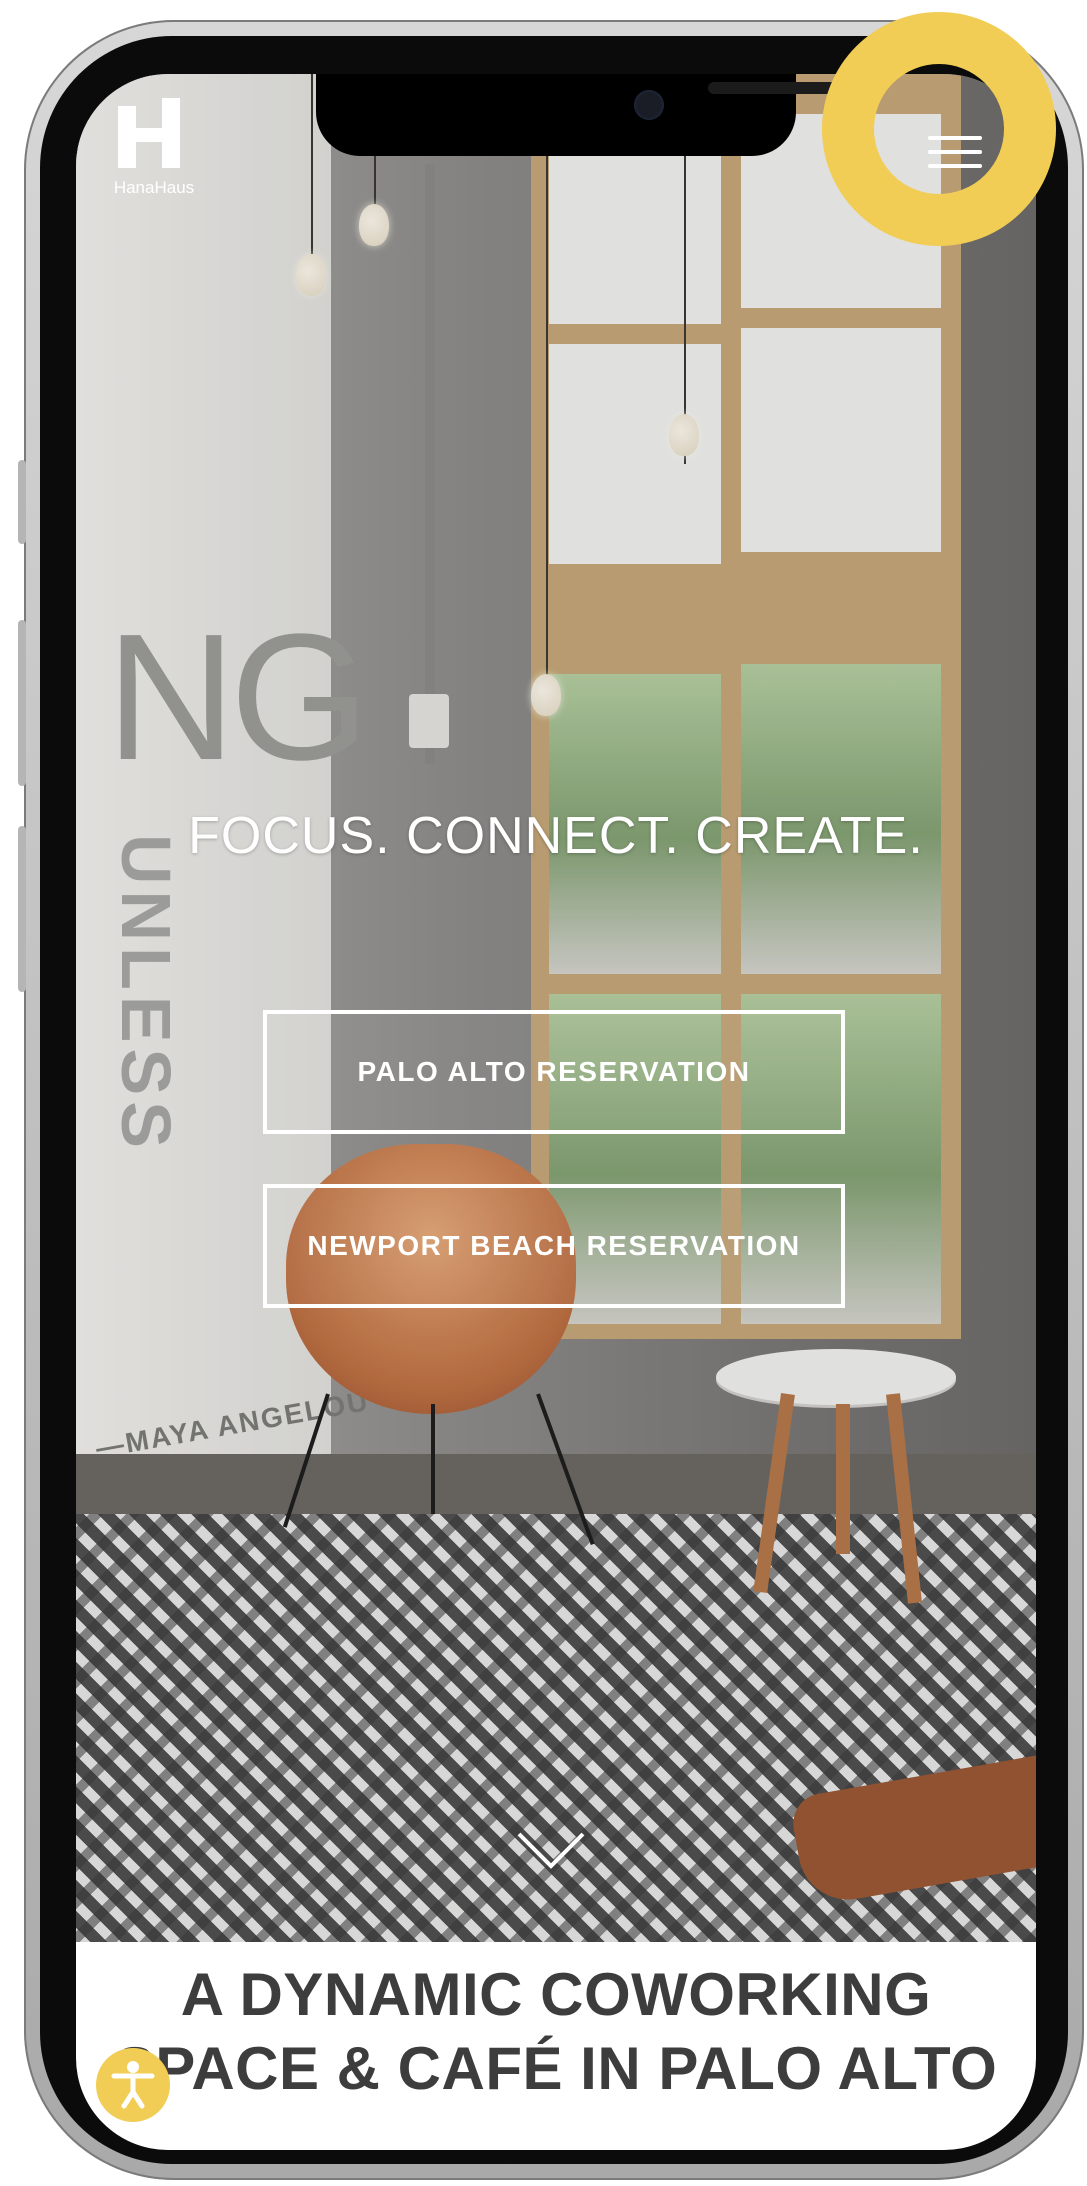  I want to click on accessibility-button, so click(133, 2085).